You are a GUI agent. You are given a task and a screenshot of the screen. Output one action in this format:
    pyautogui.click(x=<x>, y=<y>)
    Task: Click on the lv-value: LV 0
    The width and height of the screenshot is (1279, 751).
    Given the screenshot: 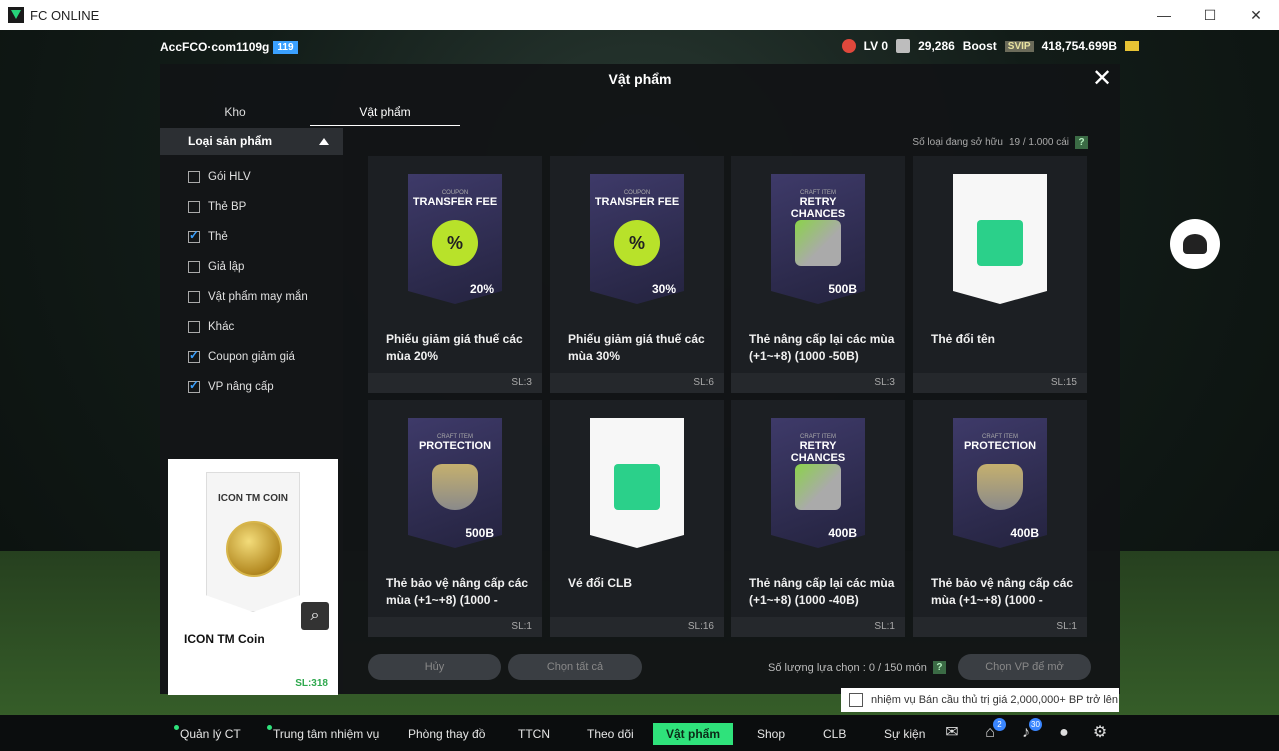 What is the action you would take?
    pyautogui.click(x=876, y=46)
    